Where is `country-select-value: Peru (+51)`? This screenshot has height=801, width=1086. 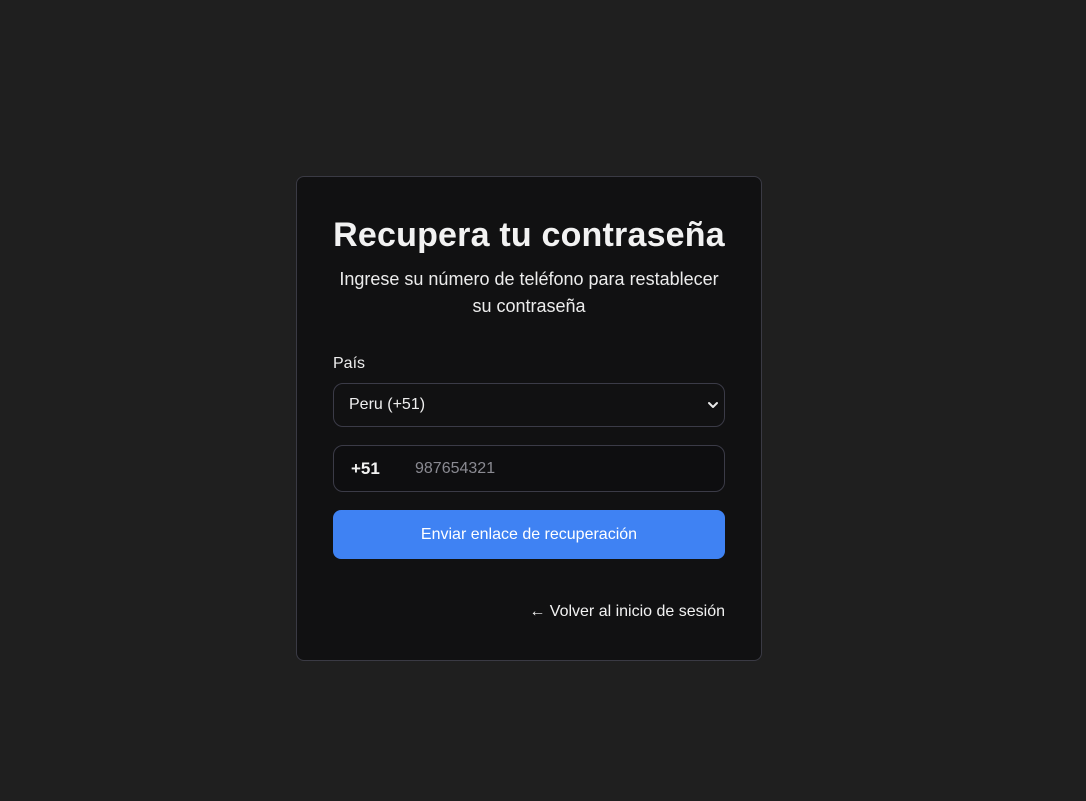 country-select-value: Peru (+51) is located at coordinates (387, 404).